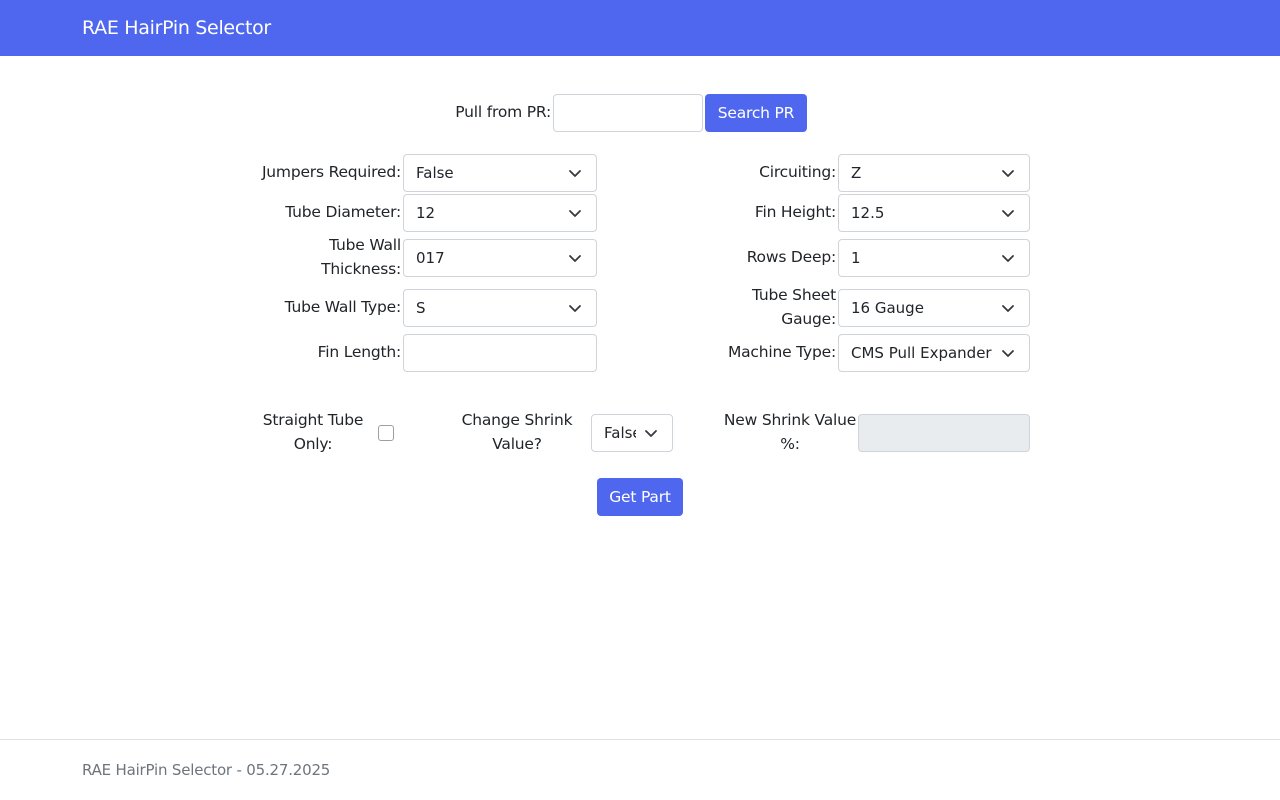  I want to click on tube-wall-thickness-label-line1: Tube Wall, so click(365, 245).